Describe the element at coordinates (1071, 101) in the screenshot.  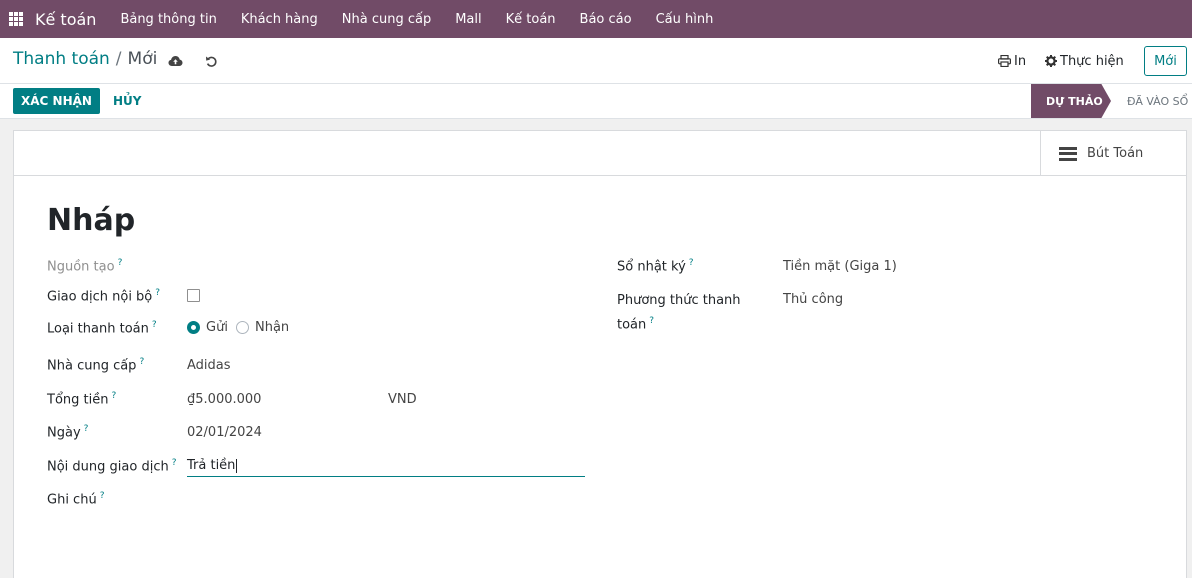
I see `stage-draft: DỰ THẢO` at that location.